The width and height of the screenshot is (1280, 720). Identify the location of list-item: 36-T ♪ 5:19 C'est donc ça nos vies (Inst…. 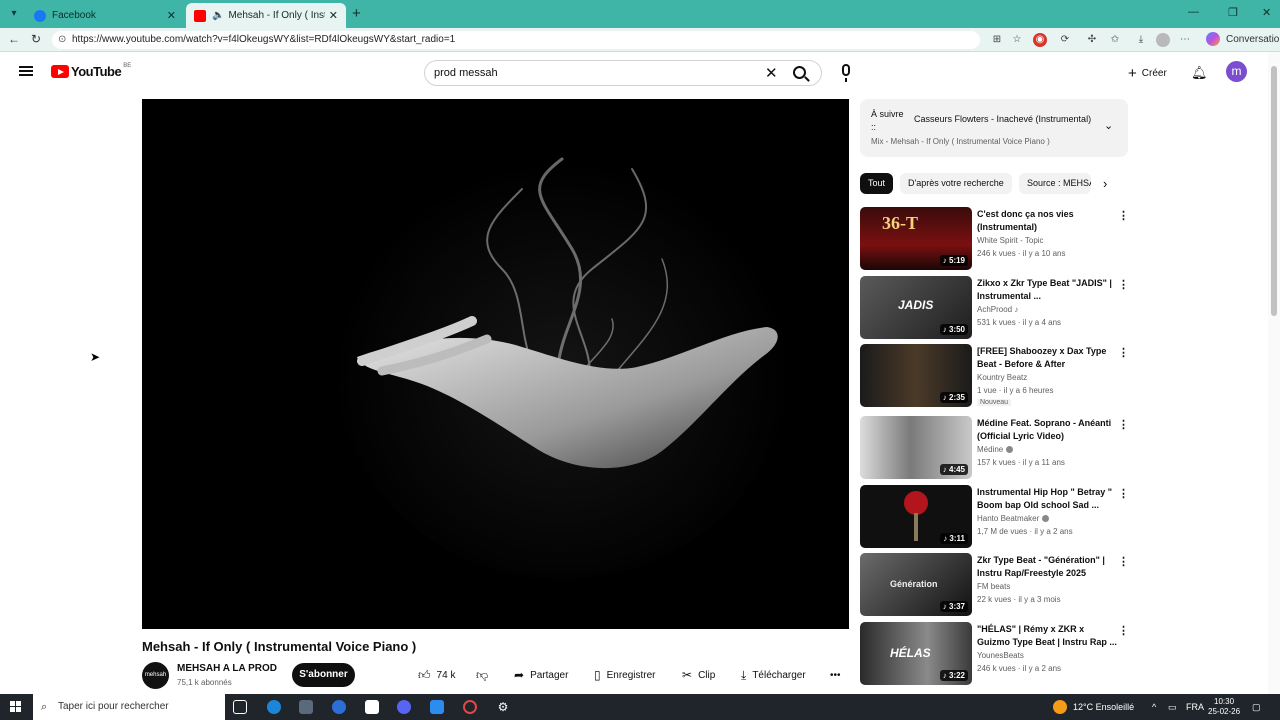
(994, 239).